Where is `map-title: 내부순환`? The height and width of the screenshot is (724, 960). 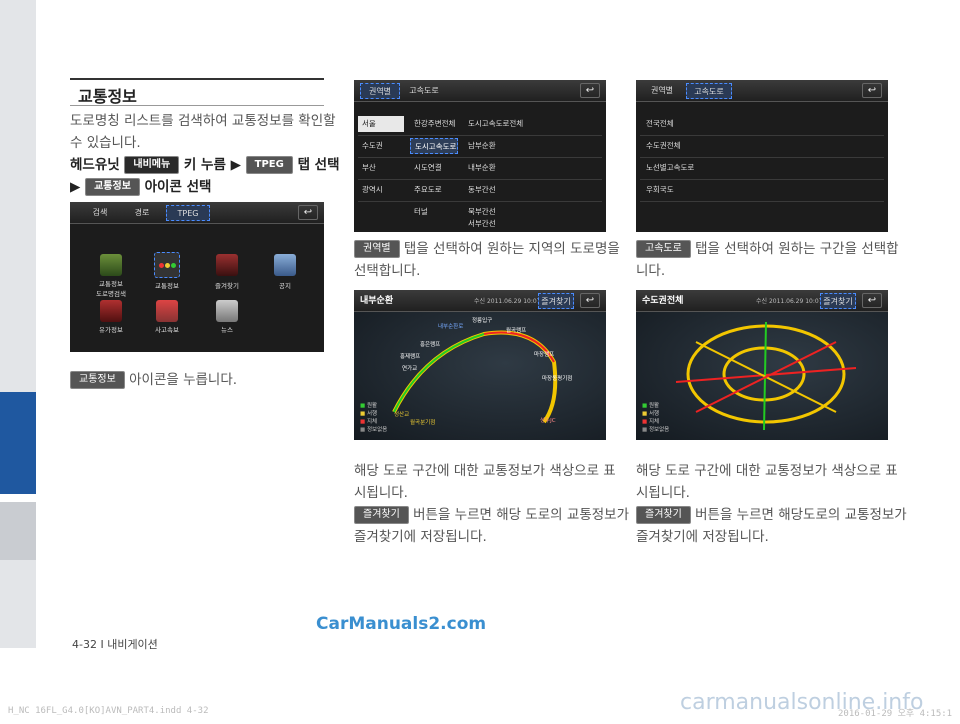 map-title: 내부순환 is located at coordinates (377, 301).